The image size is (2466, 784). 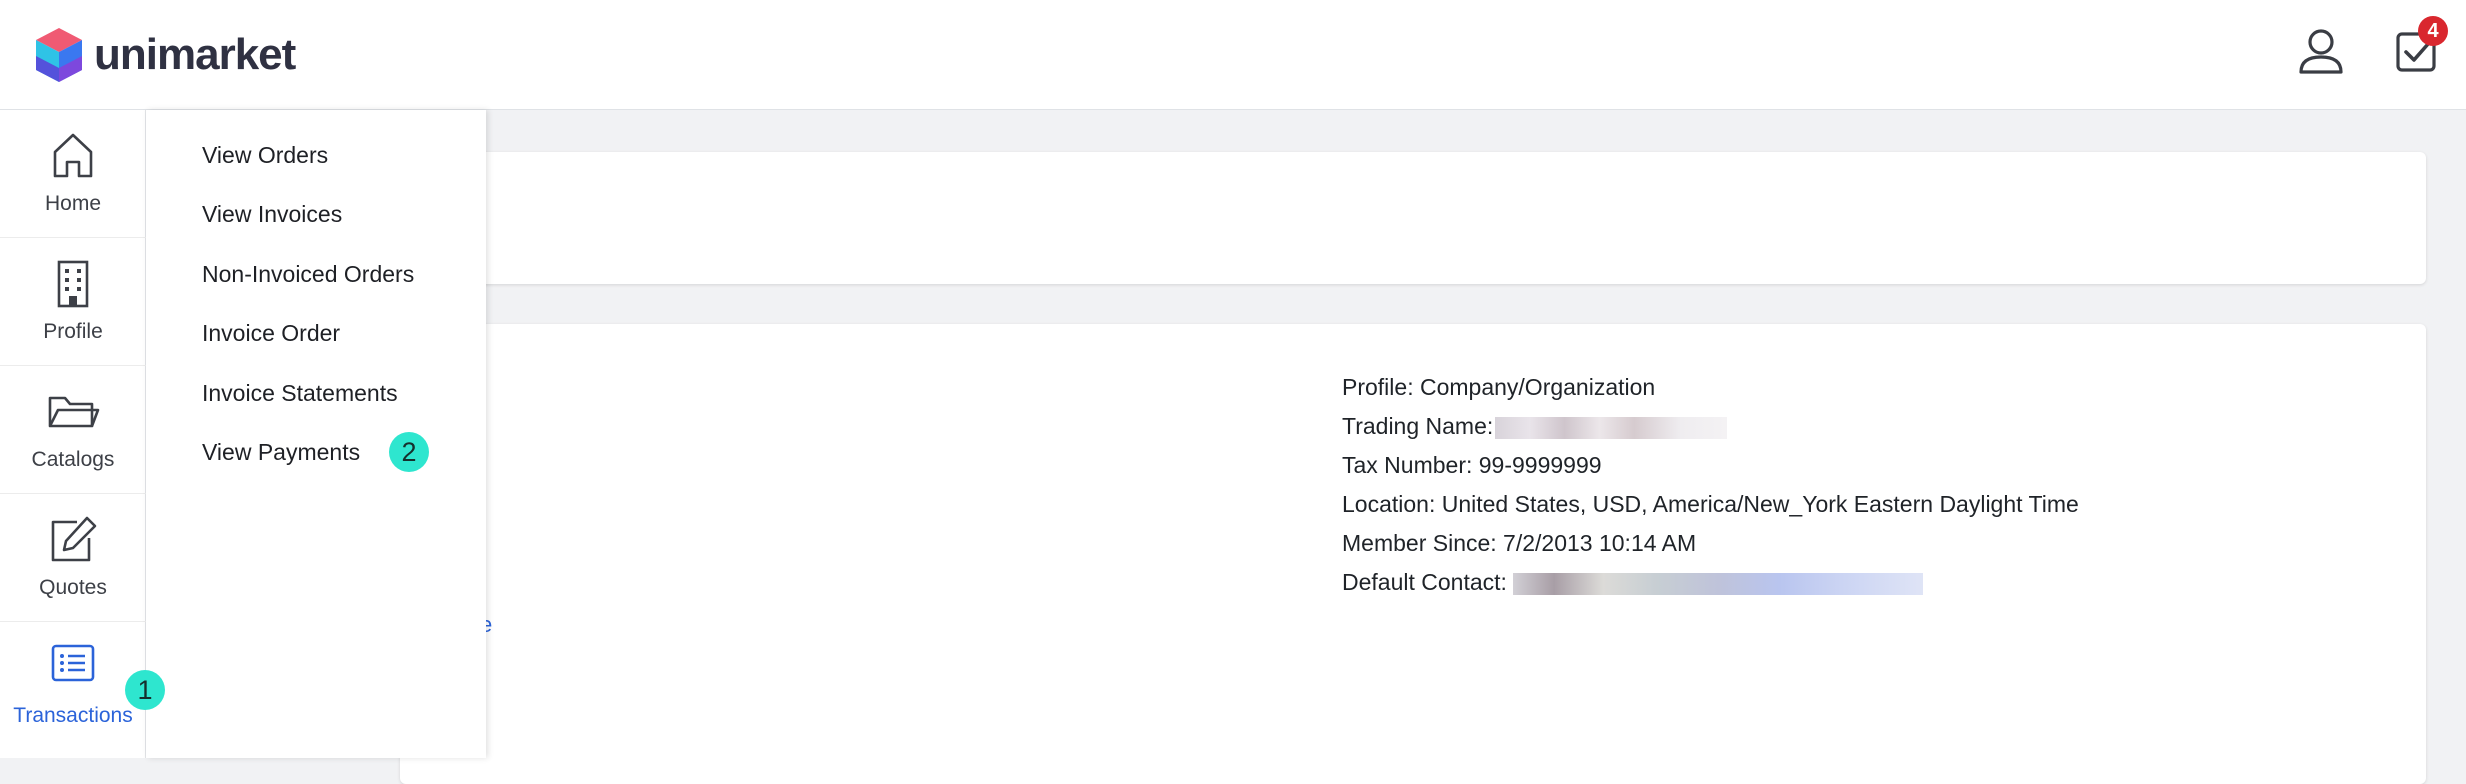 What do you see at coordinates (300, 393) in the screenshot?
I see `menu-item-invoice-statements: Invoice Statements` at bounding box center [300, 393].